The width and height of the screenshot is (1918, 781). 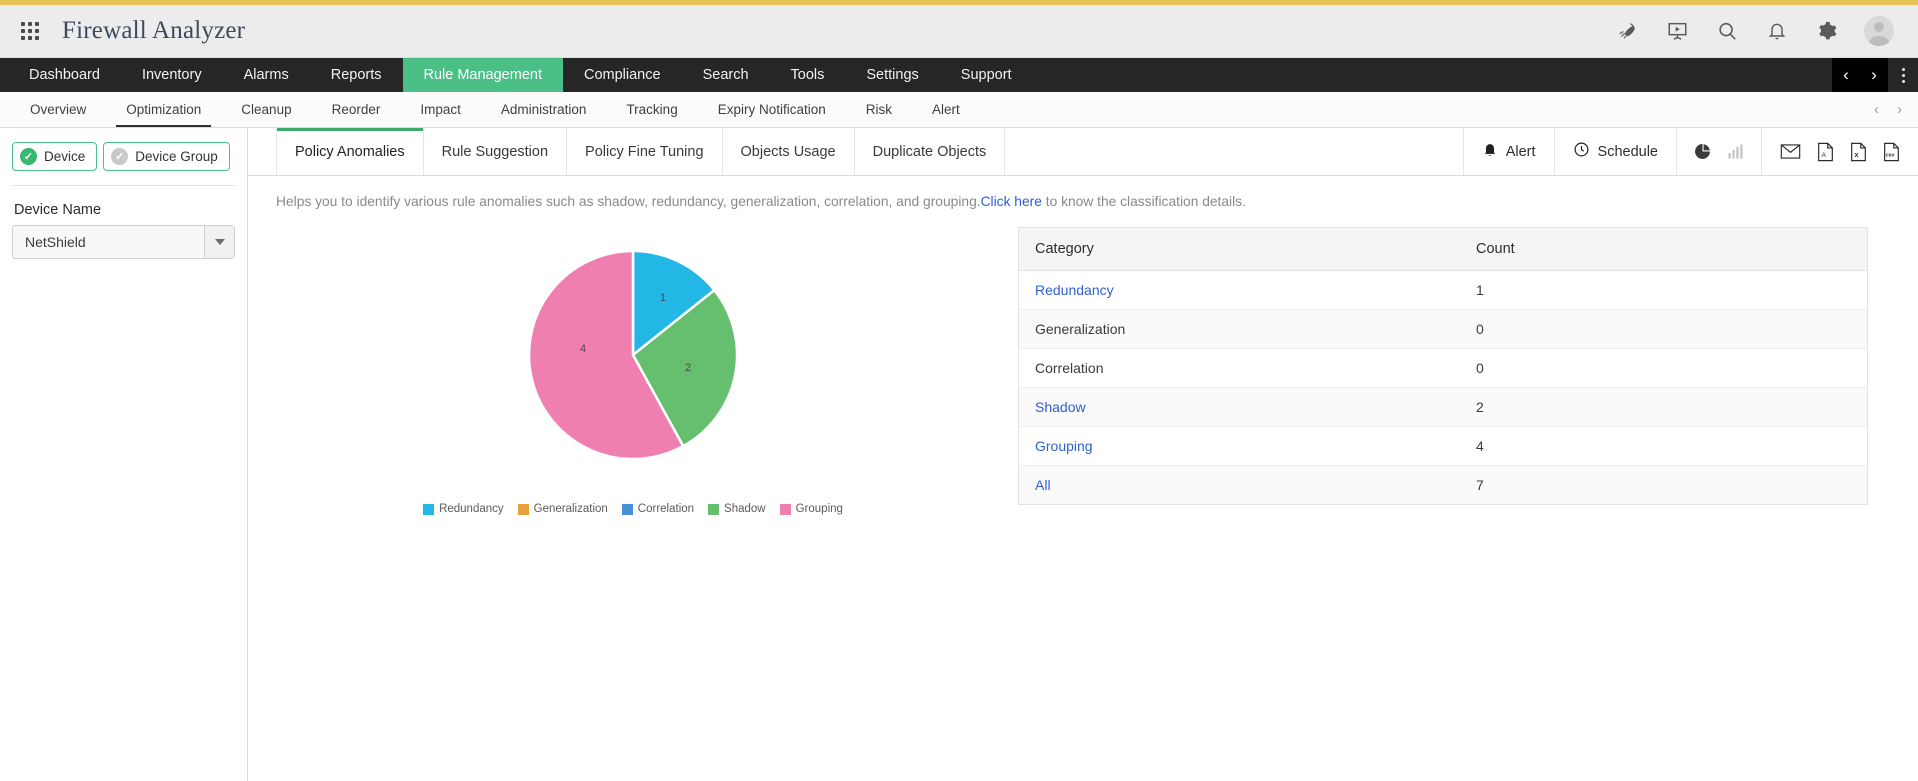 What do you see at coordinates (1239, 329) in the screenshot?
I see `category-generalization: Generalization` at bounding box center [1239, 329].